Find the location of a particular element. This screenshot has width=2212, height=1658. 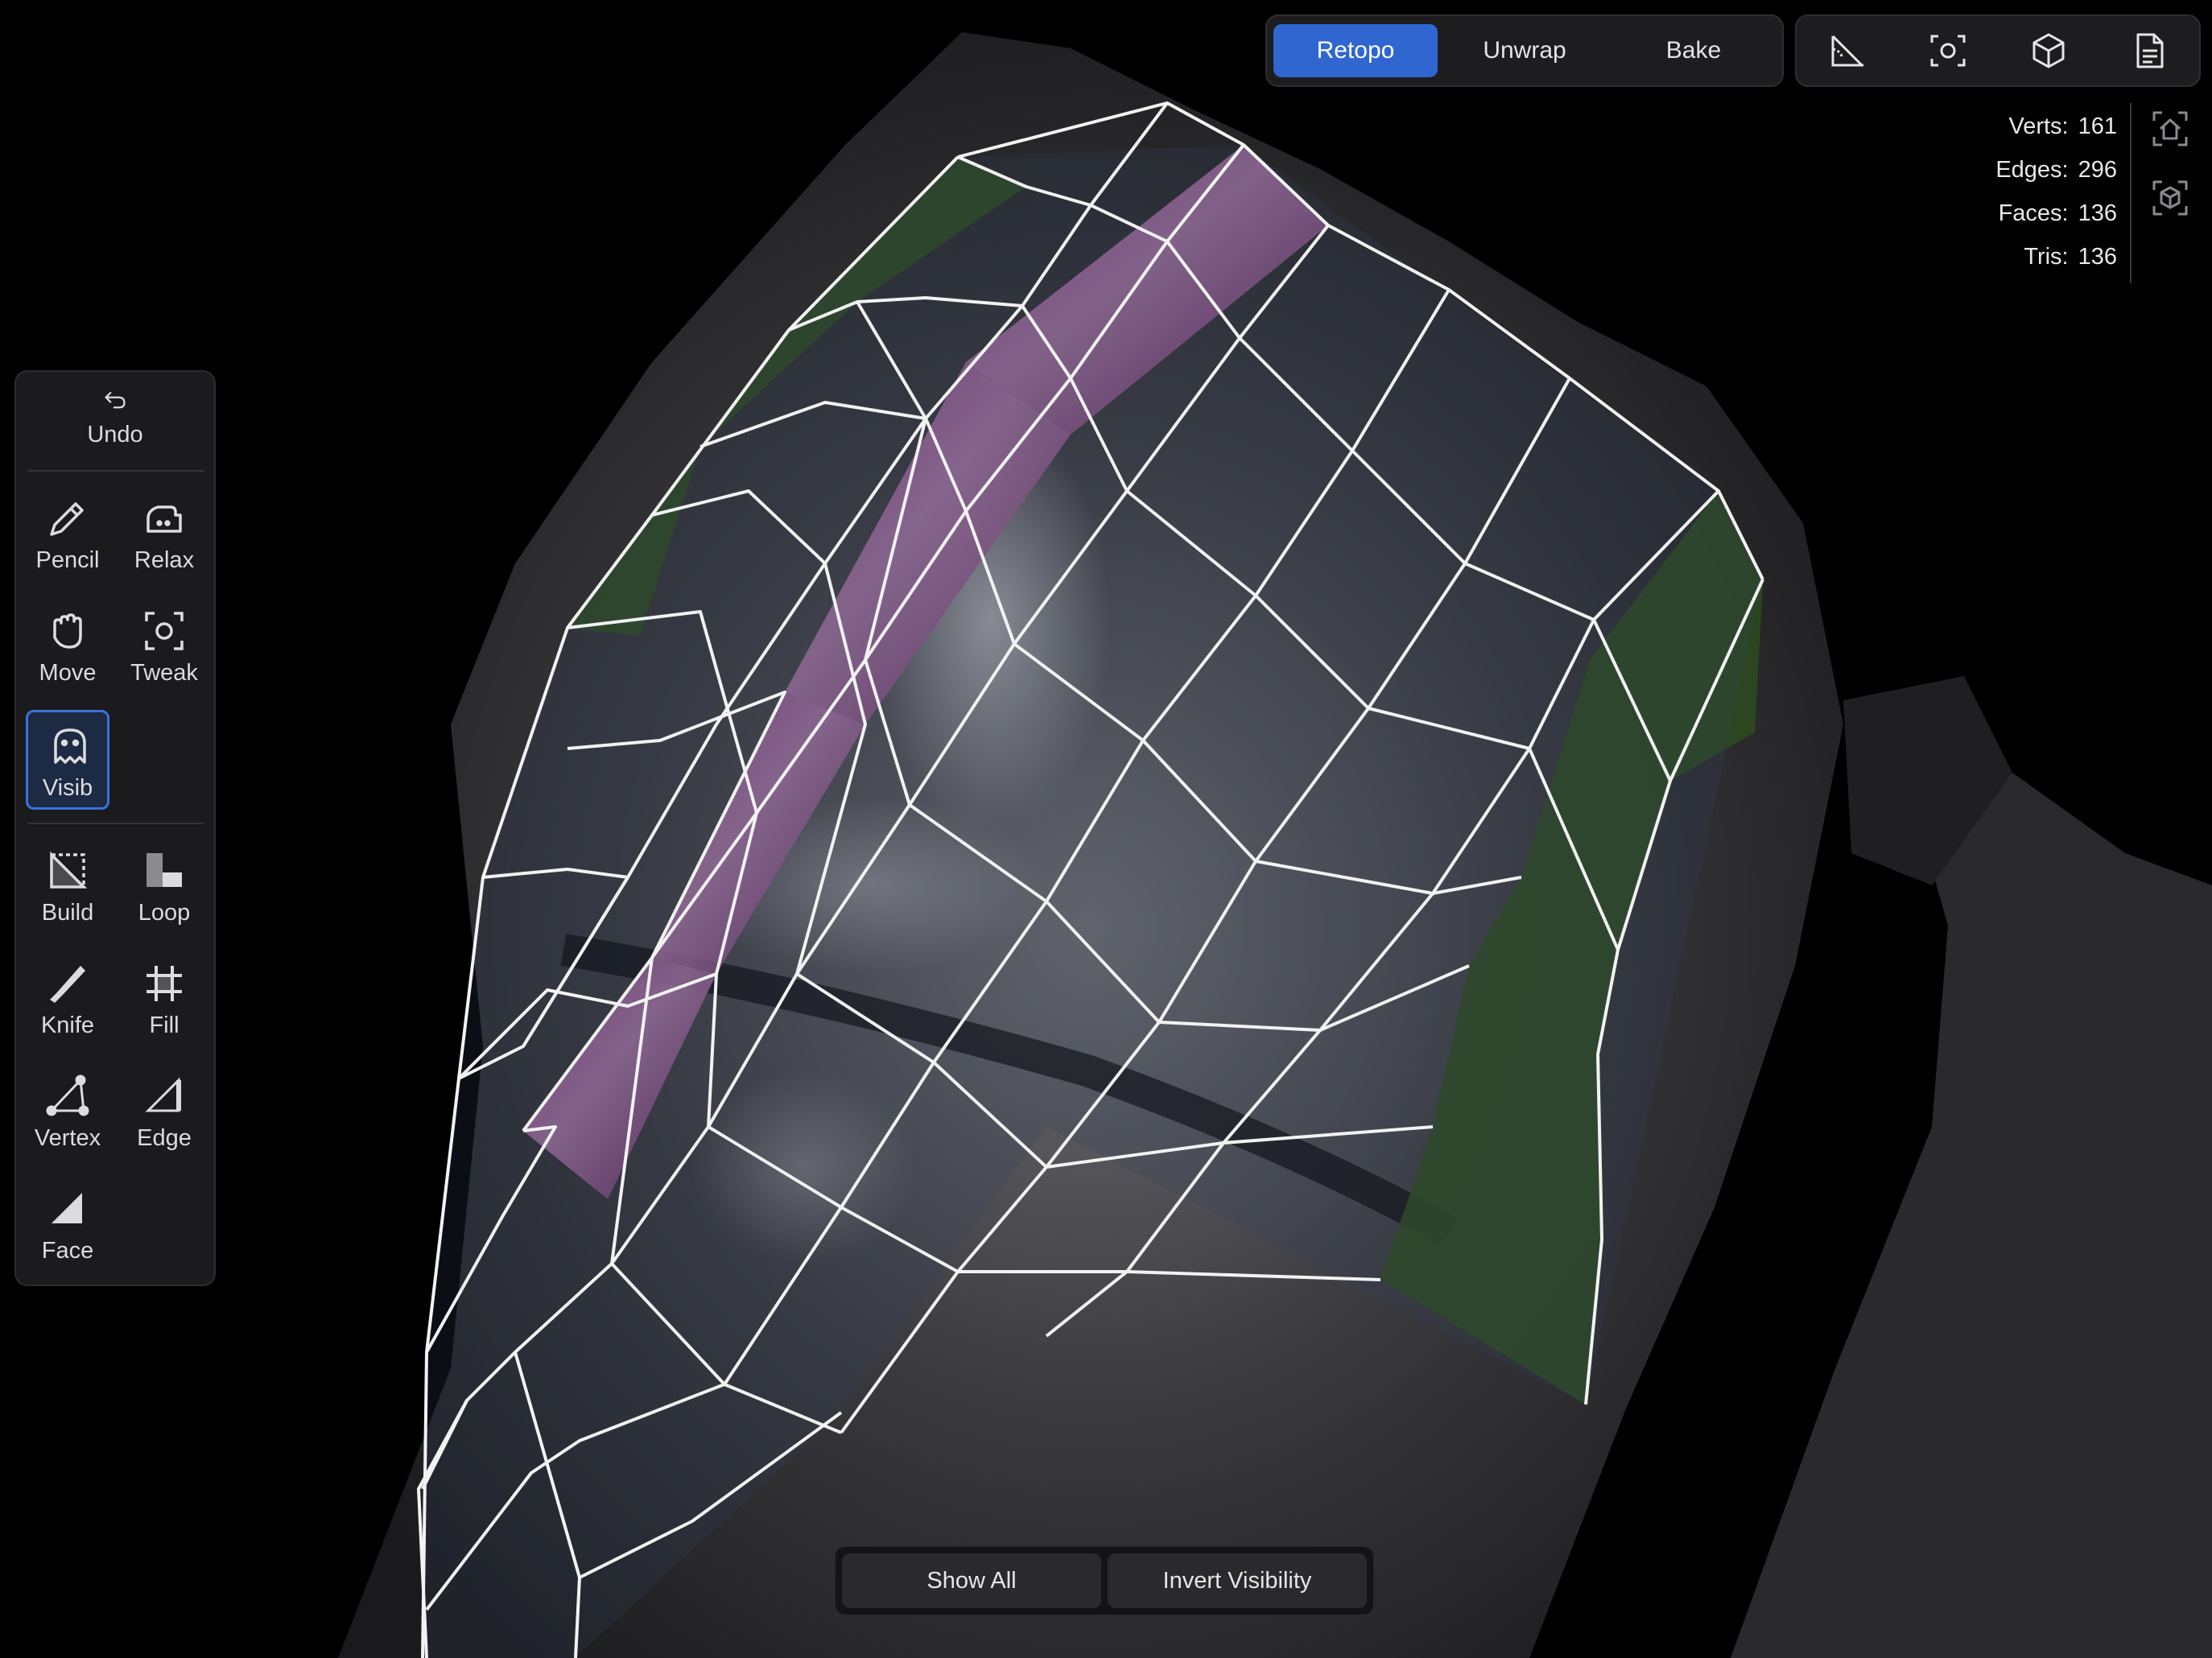

face-tool: Face is located at coordinates (67, 1225).